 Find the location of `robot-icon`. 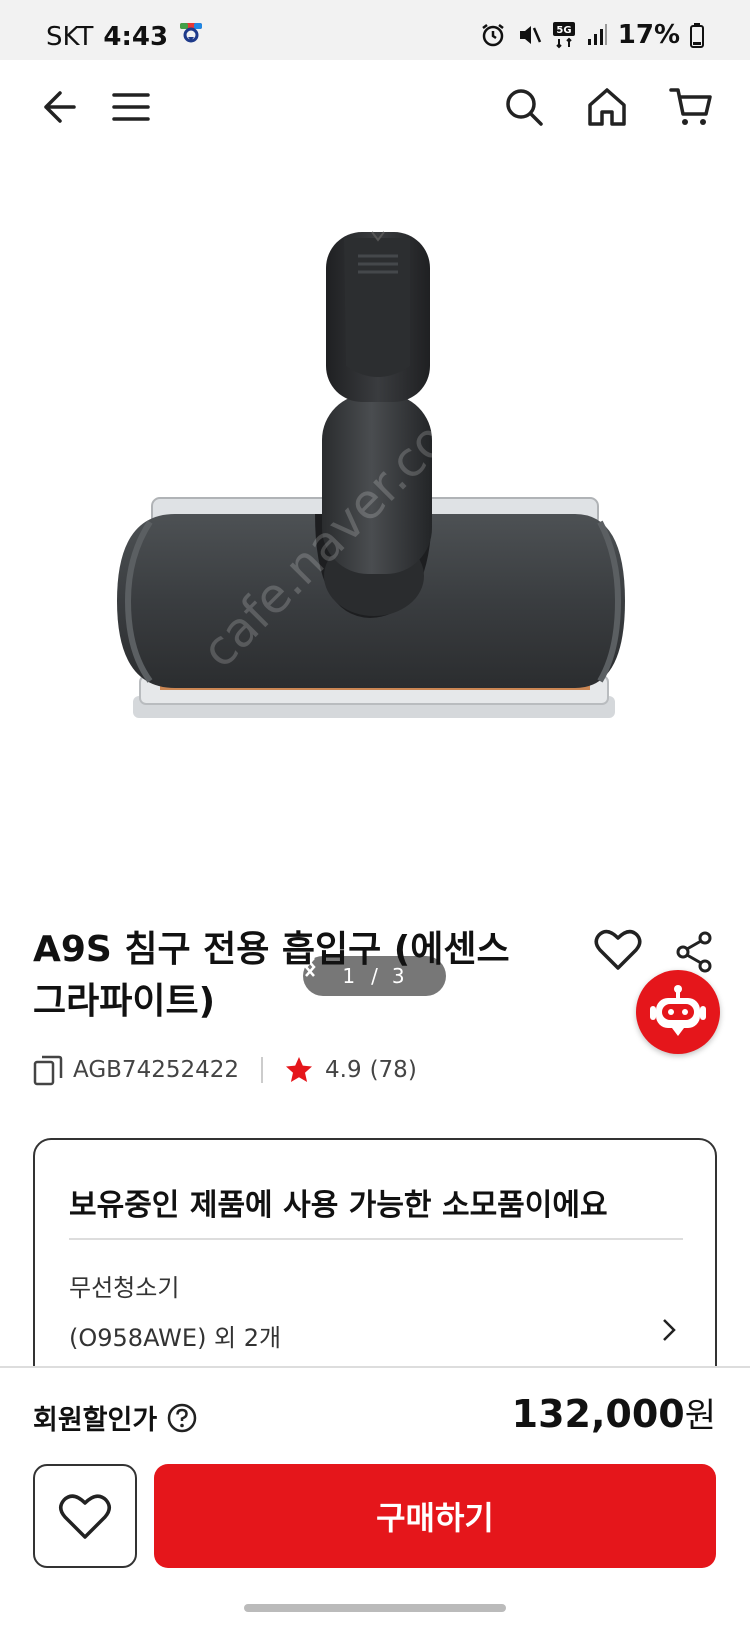

robot-icon is located at coordinates (678, 1010).